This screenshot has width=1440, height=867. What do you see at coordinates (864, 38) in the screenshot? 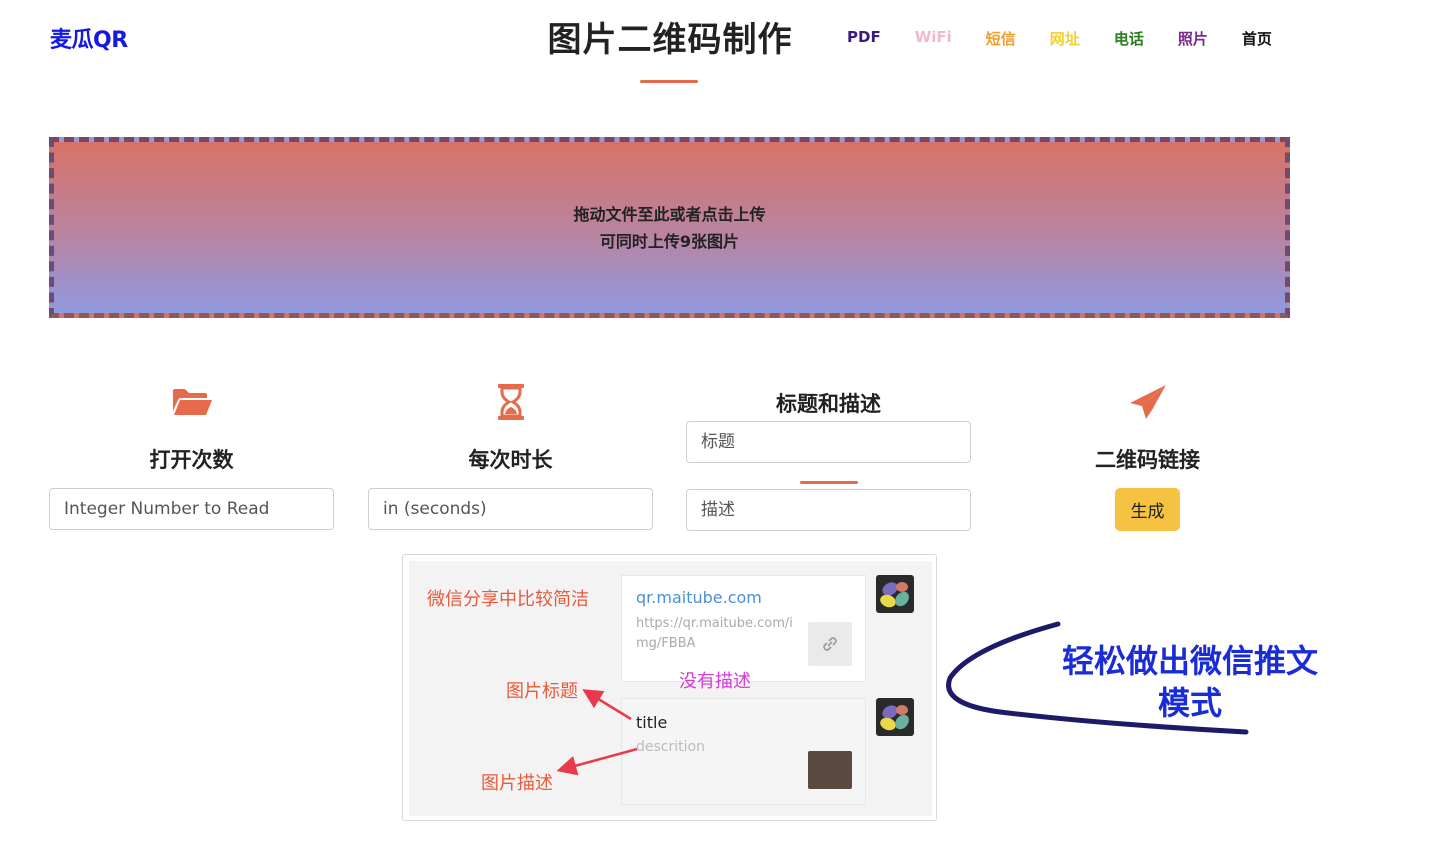
I see `nav-pdf: PDF` at bounding box center [864, 38].